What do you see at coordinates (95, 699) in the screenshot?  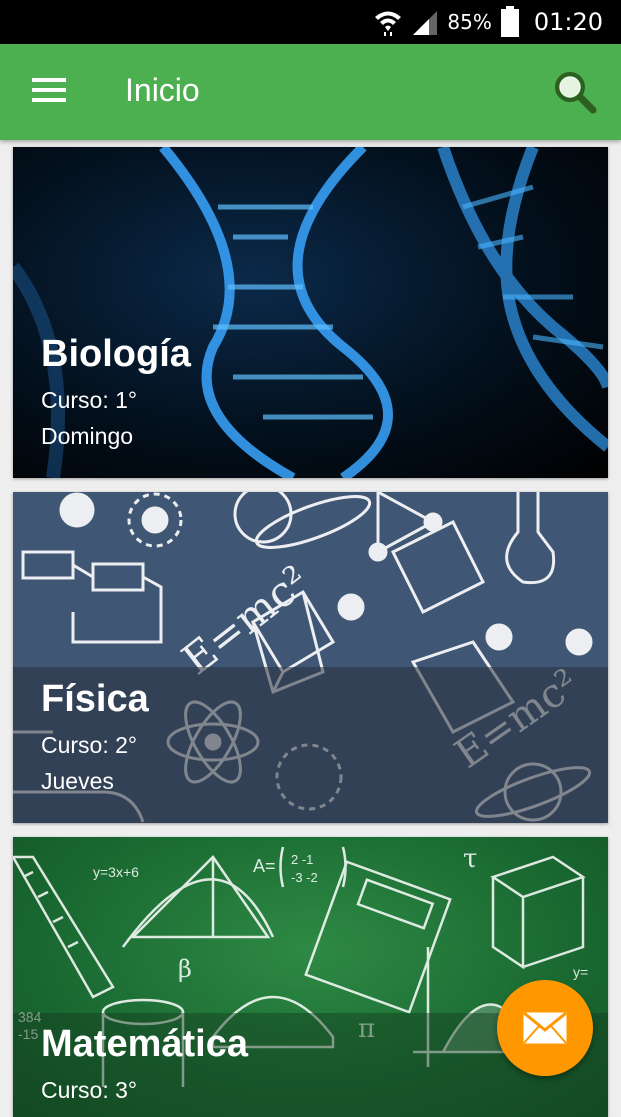 I see `course-title: Física` at bounding box center [95, 699].